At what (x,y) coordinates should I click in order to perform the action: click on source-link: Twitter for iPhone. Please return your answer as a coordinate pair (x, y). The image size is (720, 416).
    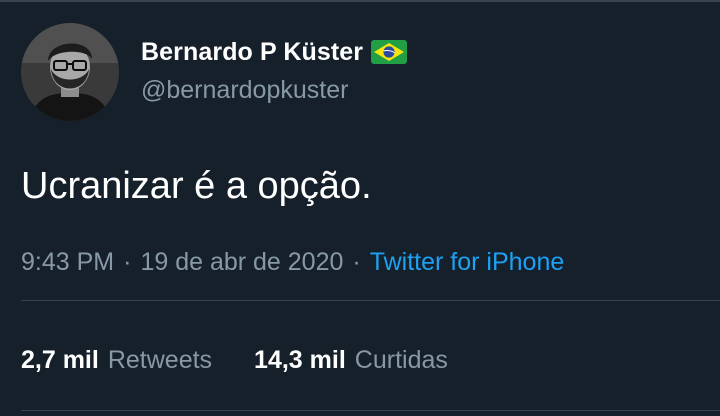
    Looking at the image, I should click on (467, 262).